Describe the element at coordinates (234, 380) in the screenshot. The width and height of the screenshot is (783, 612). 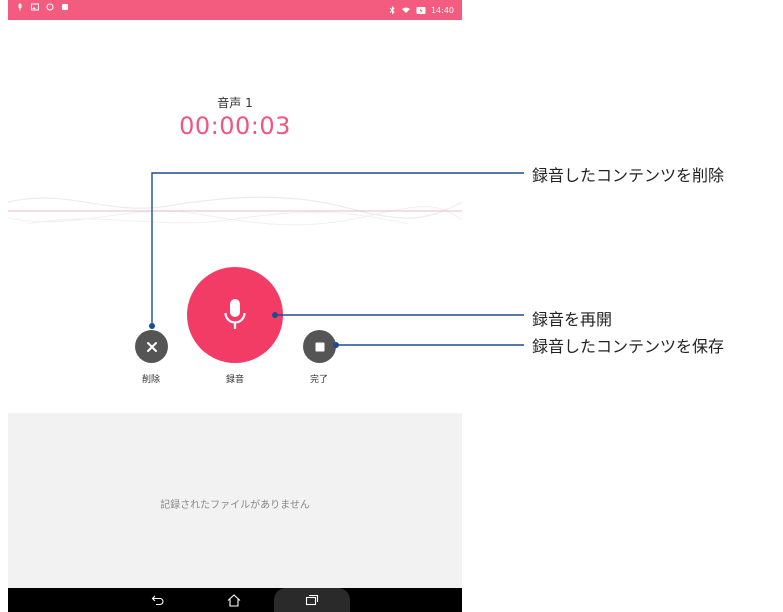
I see `record-label: 録音` at that location.